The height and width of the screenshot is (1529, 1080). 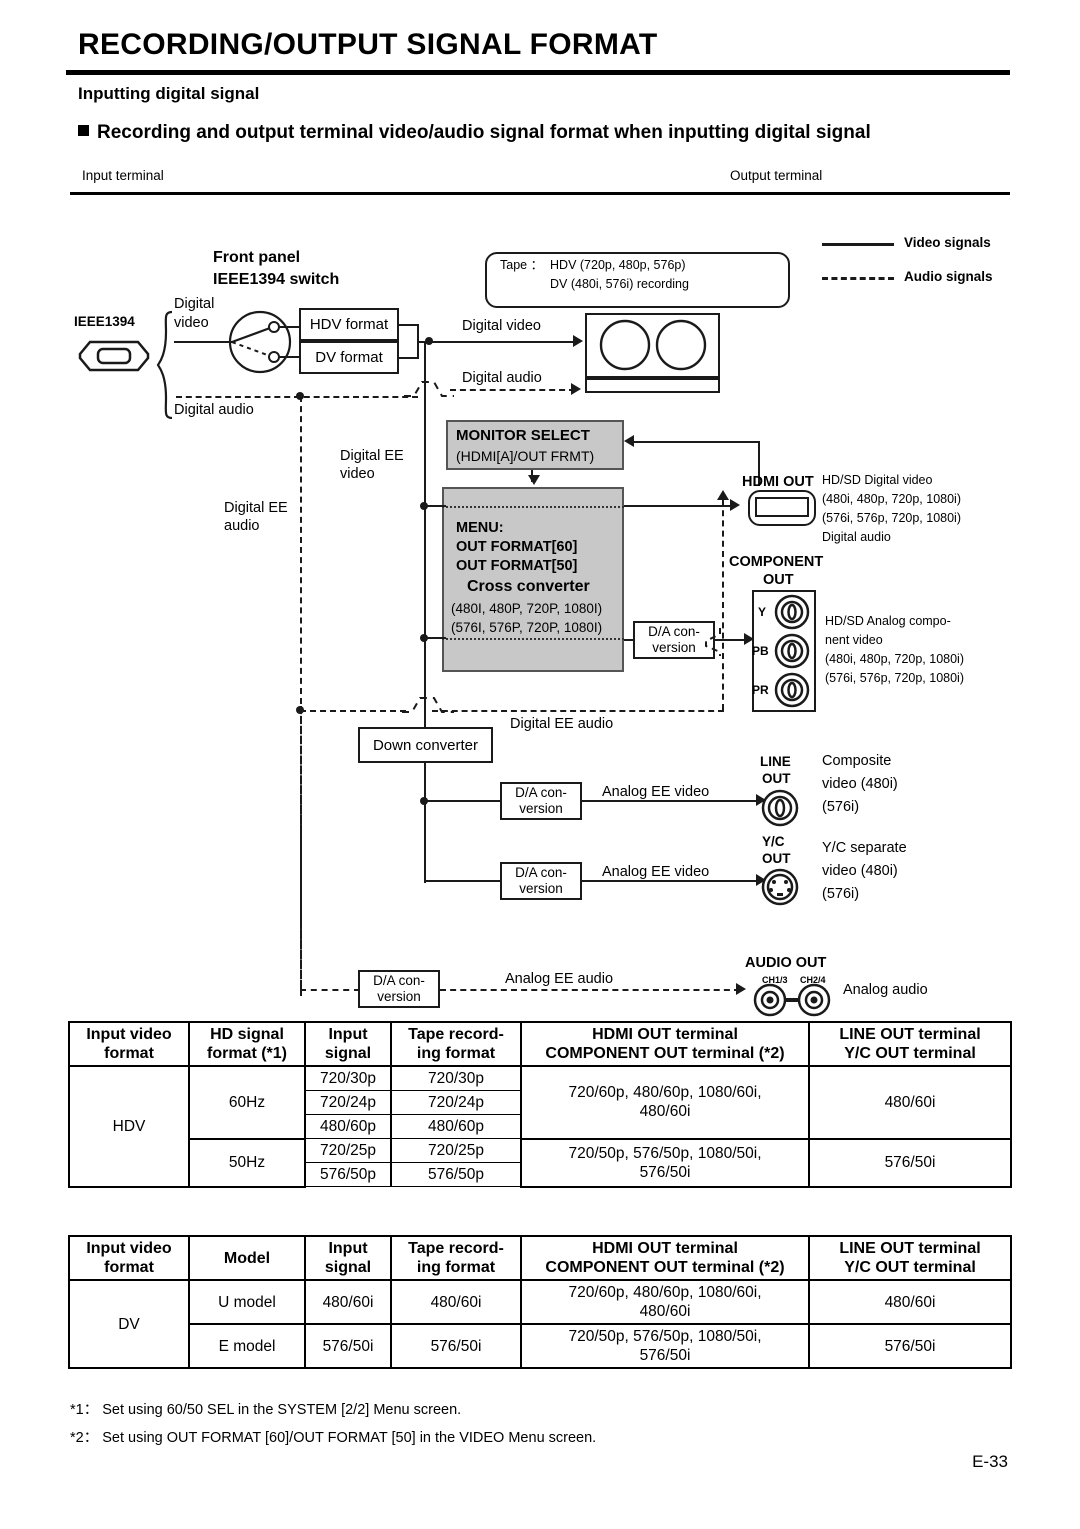 I want to click on da-conv-line-2a: D/A con-, so click(x=541, y=872).